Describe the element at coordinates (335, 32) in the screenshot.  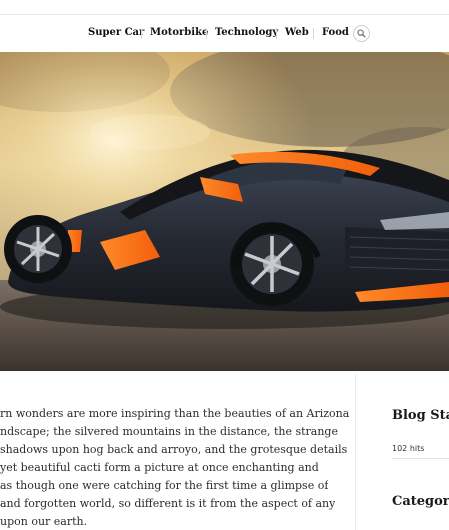
I see `nav-item-food: Food` at that location.